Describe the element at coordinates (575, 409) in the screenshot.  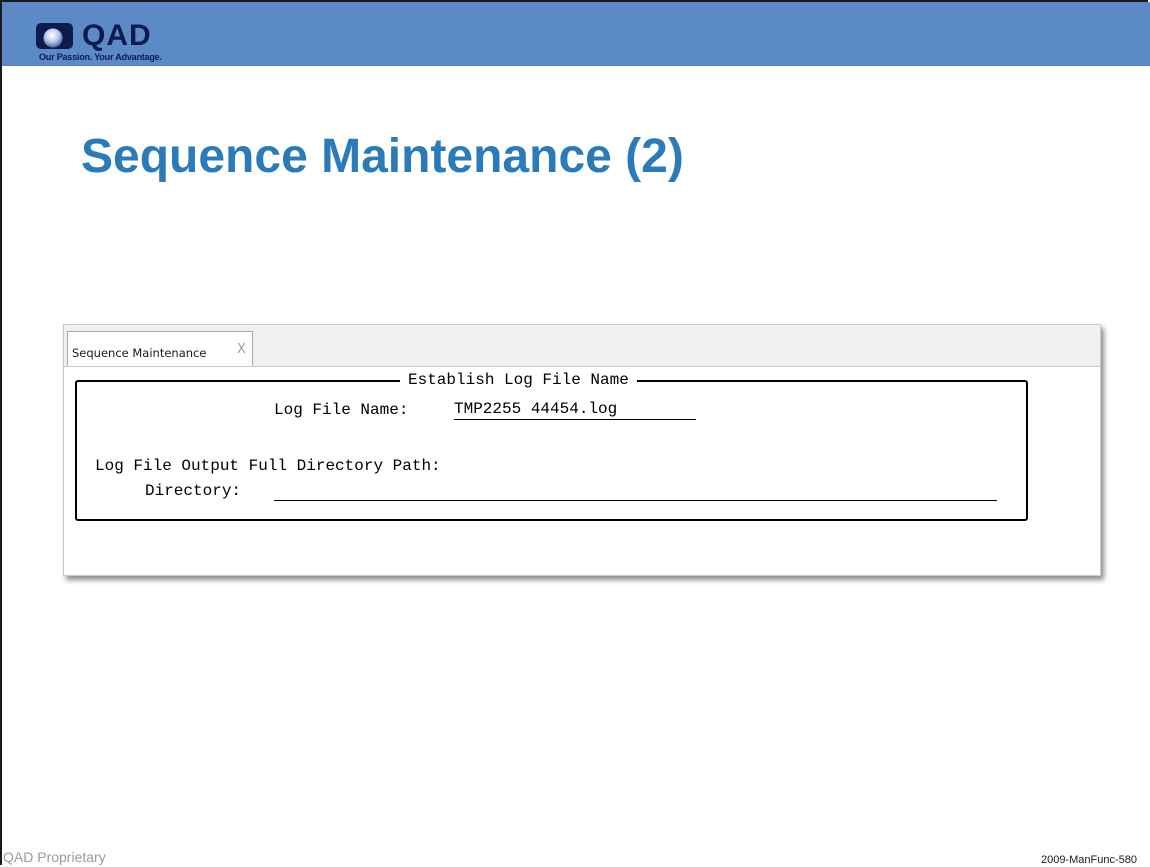
I see `log-file-name-field: TMP2255 44454.log` at that location.